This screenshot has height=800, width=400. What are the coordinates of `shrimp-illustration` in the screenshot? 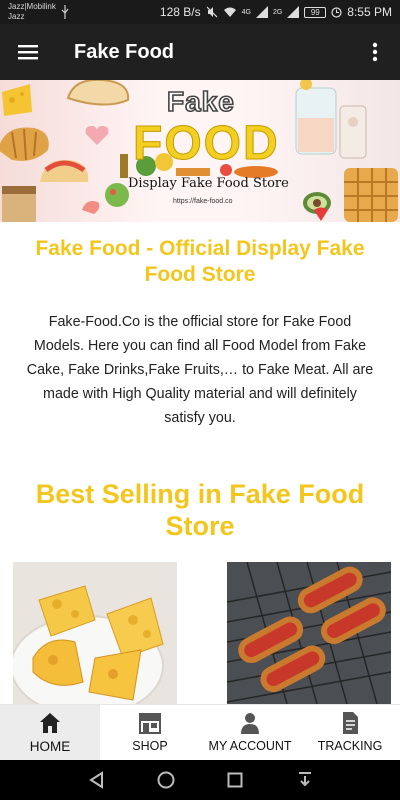 It's located at (91, 207).